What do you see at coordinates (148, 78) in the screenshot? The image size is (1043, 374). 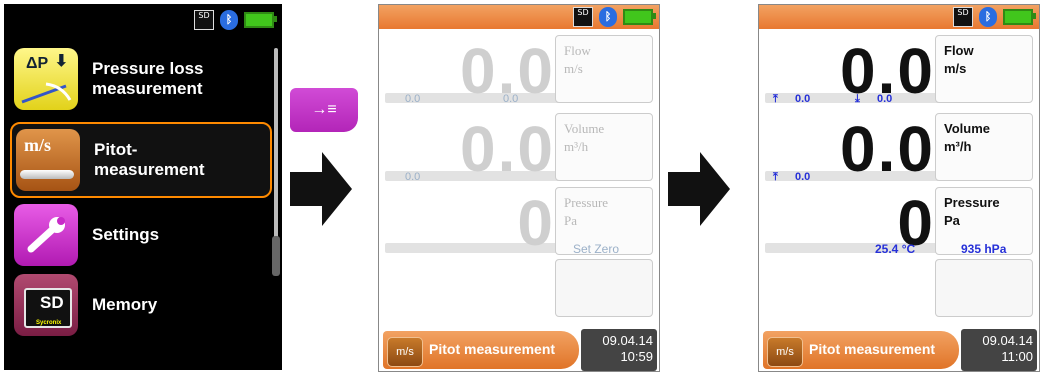 I see `menu-label-pressure-loss: Pressure loss measurement` at bounding box center [148, 78].